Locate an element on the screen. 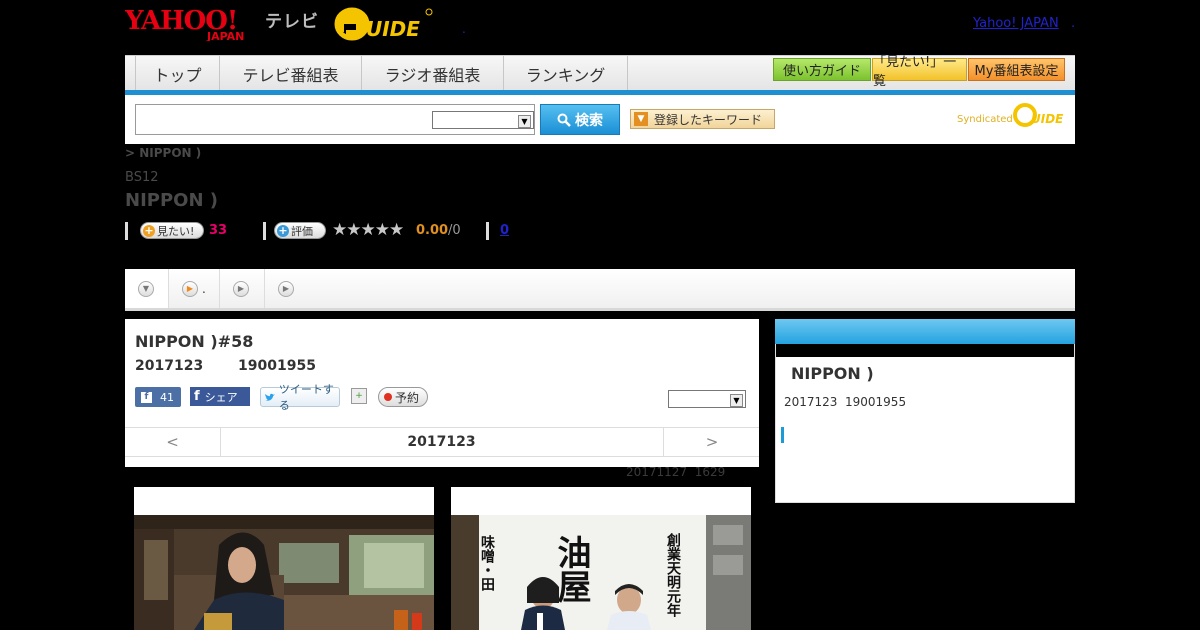  svg-text: 創業天明元年 is located at coordinates (673, 575).